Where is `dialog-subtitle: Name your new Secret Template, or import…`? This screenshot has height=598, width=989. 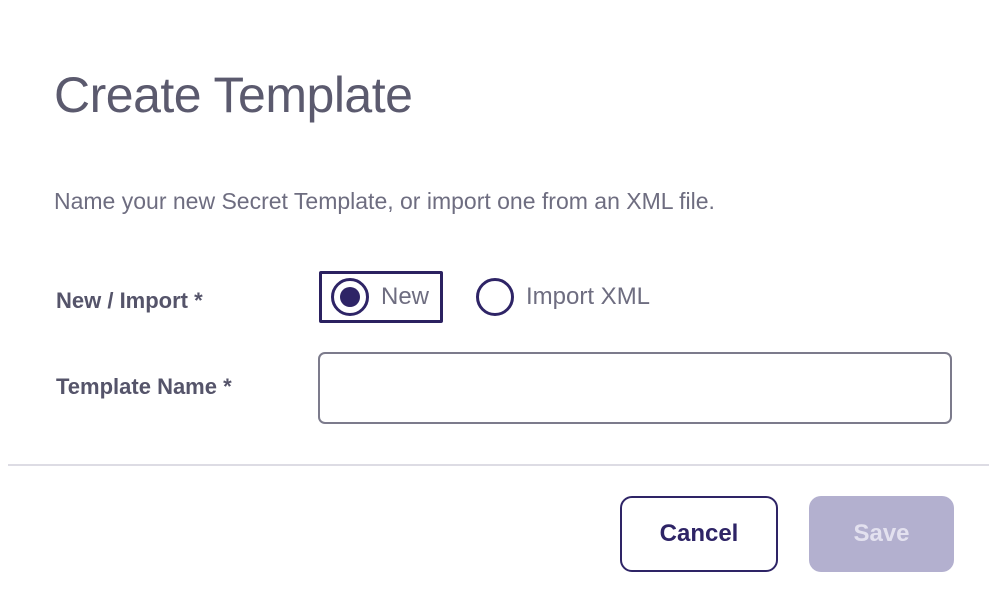 dialog-subtitle: Name your new Secret Template, or import… is located at coordinates (384, 201).